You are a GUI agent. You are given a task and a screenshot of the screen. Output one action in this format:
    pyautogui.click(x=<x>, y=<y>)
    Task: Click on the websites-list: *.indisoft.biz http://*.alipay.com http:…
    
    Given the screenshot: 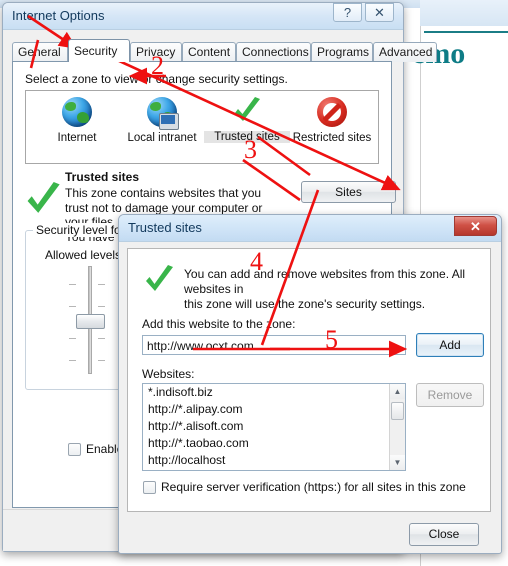 What is the action you would take?
    pyautogui.click(x=274, y=427)
    